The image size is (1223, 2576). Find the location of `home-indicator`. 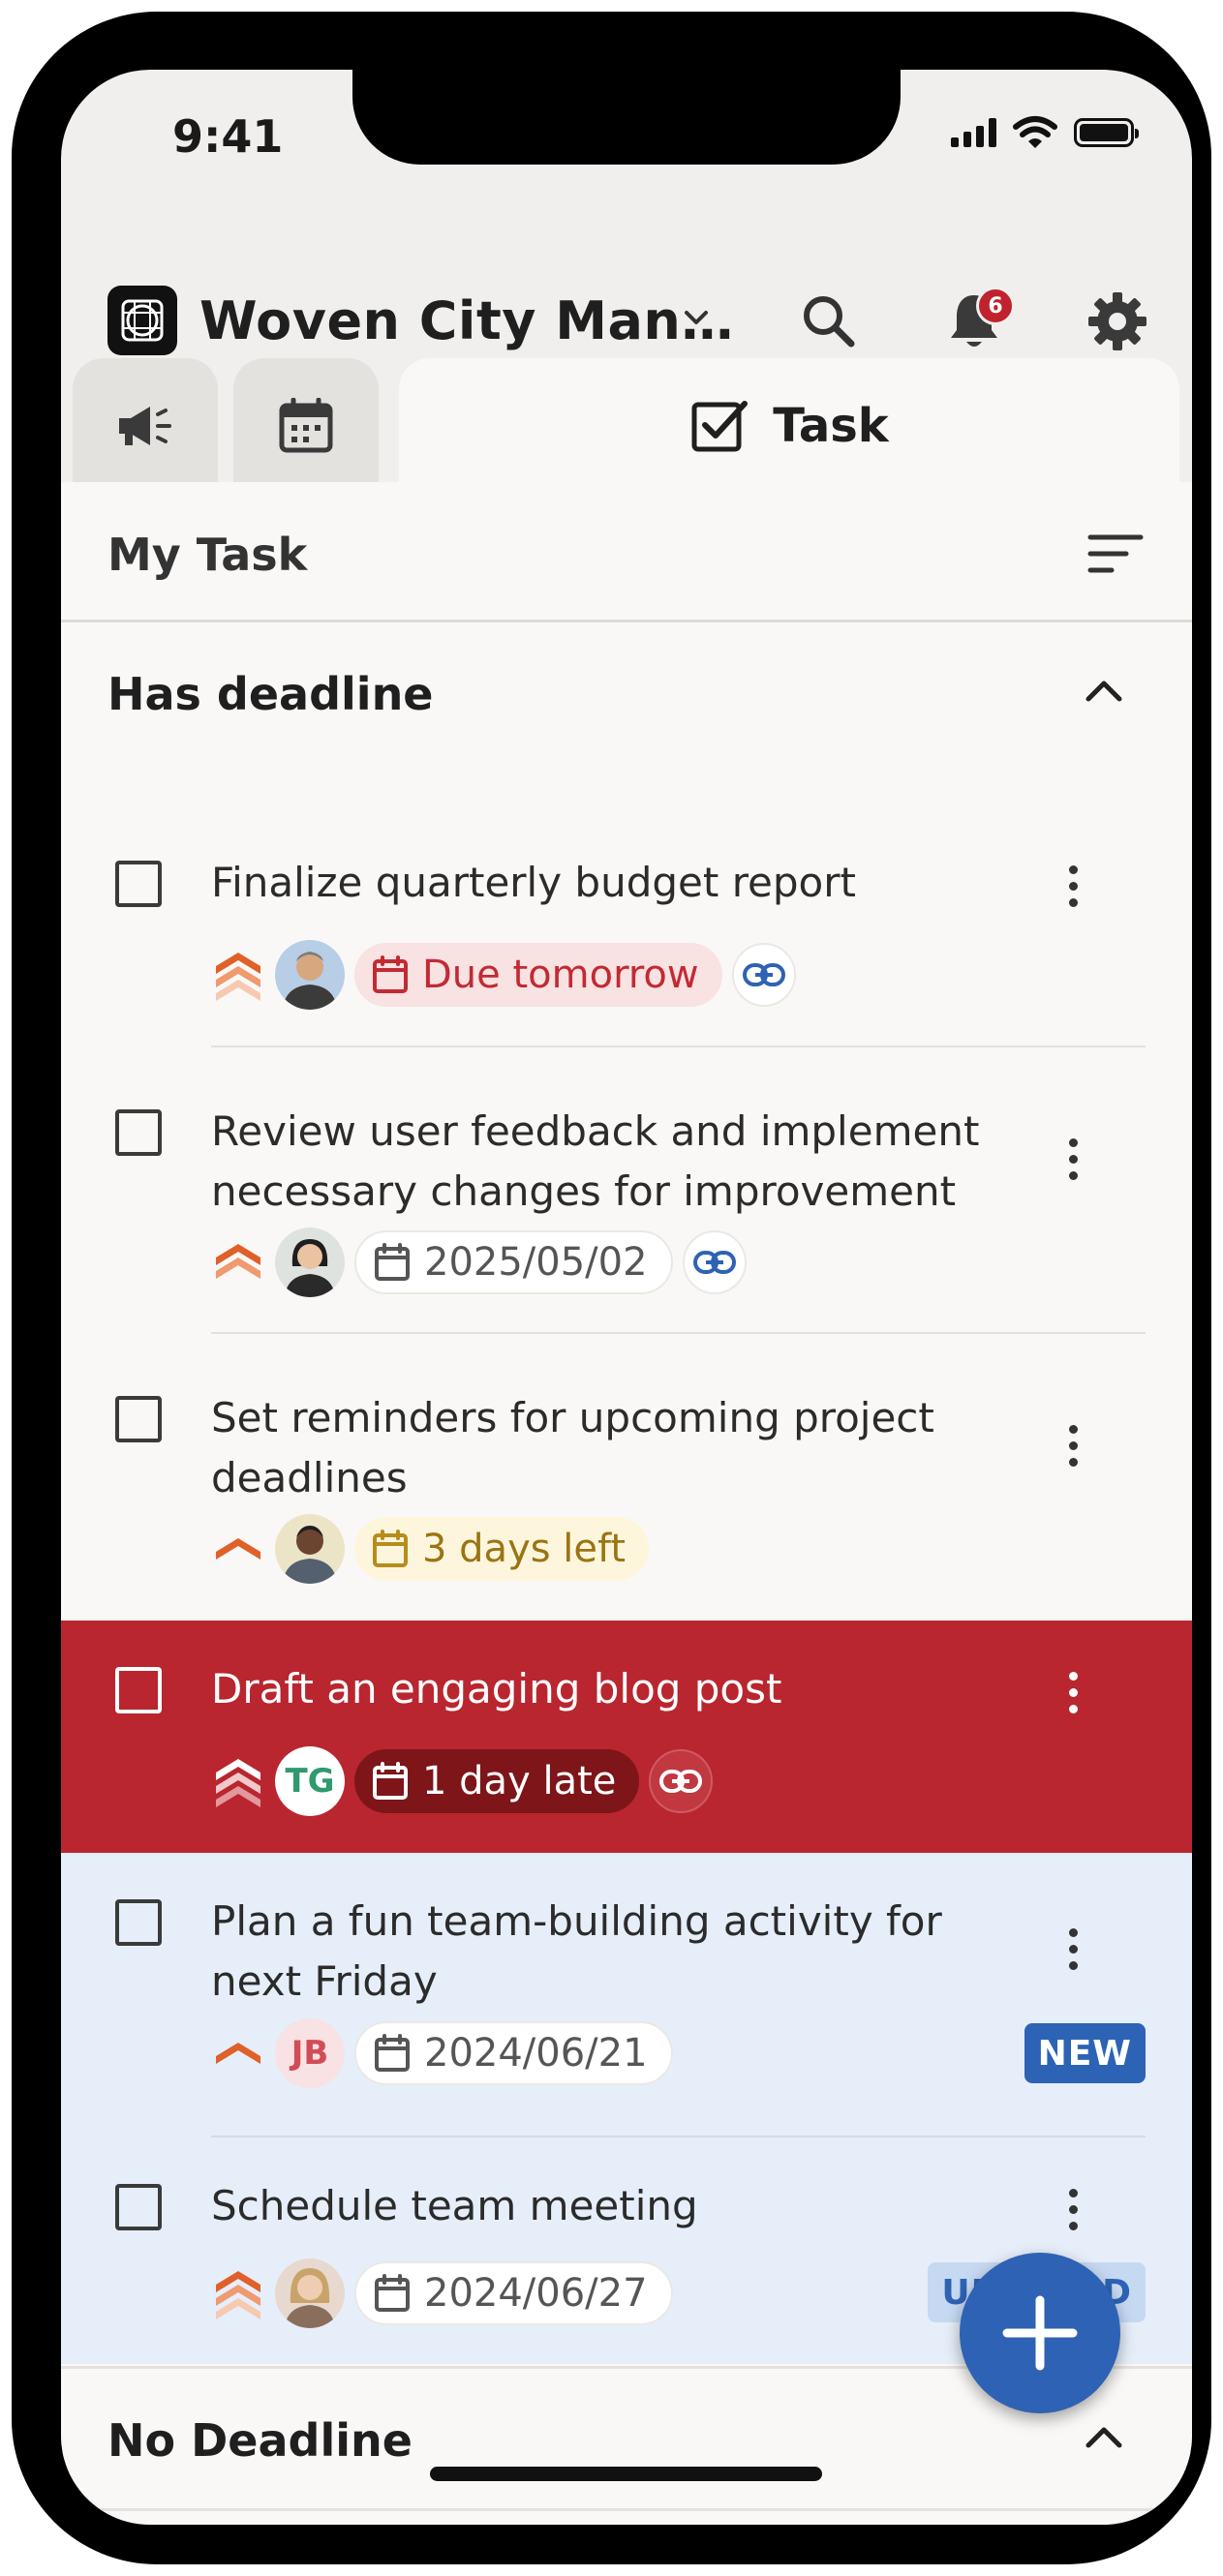

home-indicator is located at coordinates (626, 2474).